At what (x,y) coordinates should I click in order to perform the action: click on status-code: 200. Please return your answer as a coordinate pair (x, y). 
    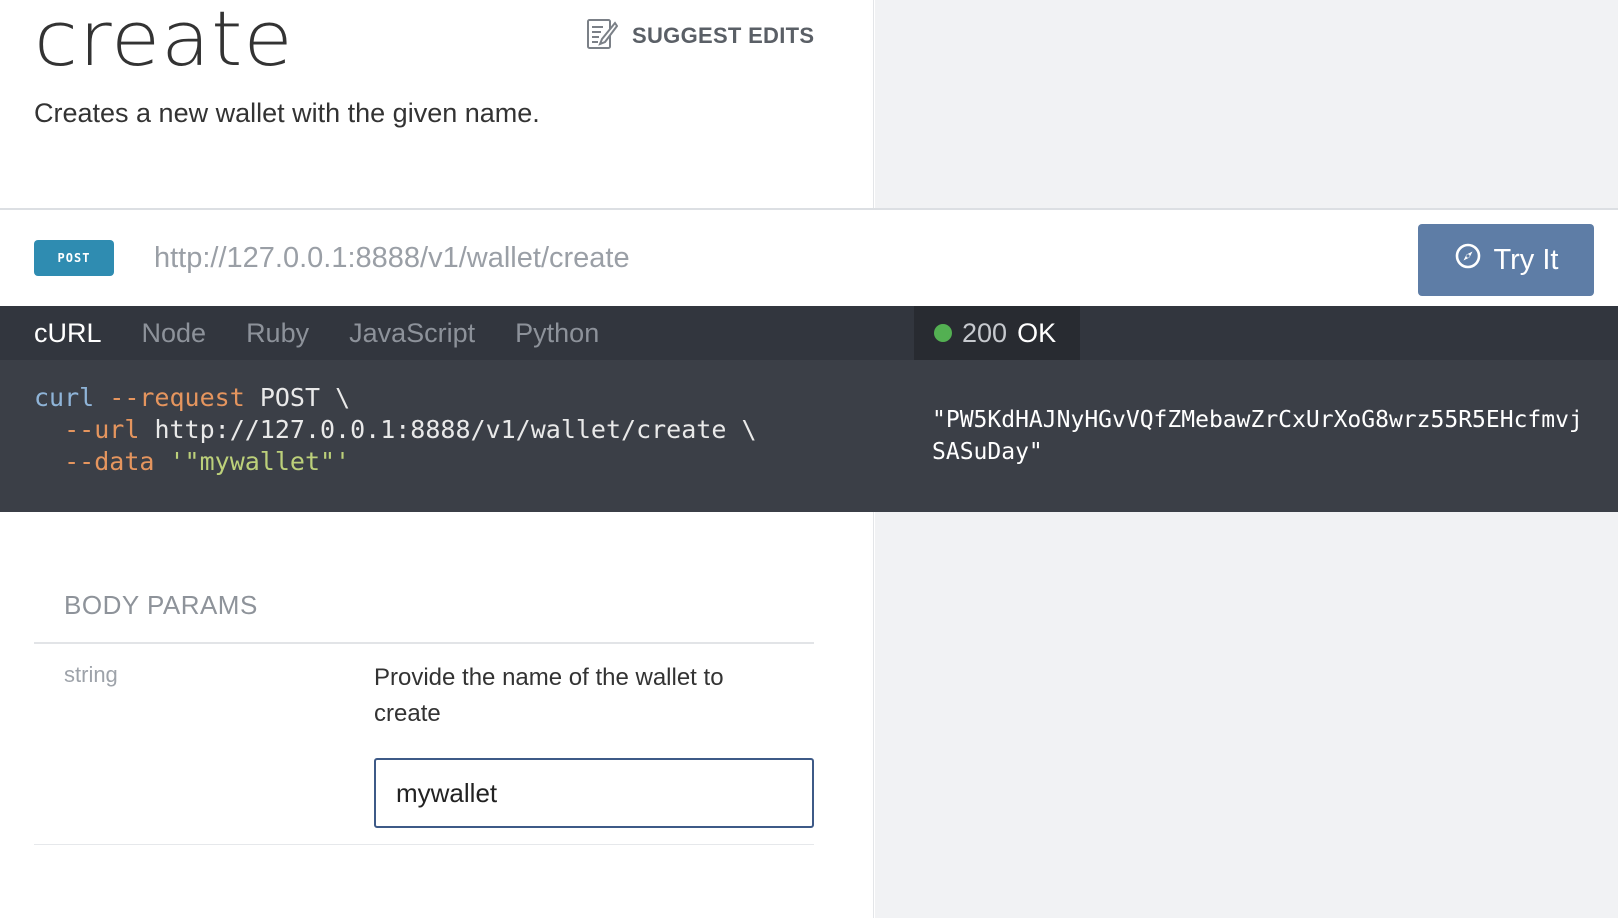
    Looking at the image, I should click on (985, 332).